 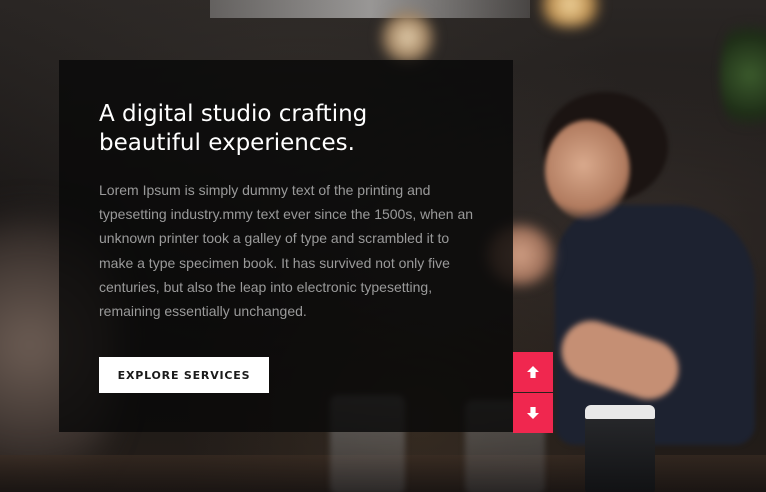 What do you see at coordinates (743, 75) in the screenshot?
I see `background-plant` at bounding box center [743, 75].